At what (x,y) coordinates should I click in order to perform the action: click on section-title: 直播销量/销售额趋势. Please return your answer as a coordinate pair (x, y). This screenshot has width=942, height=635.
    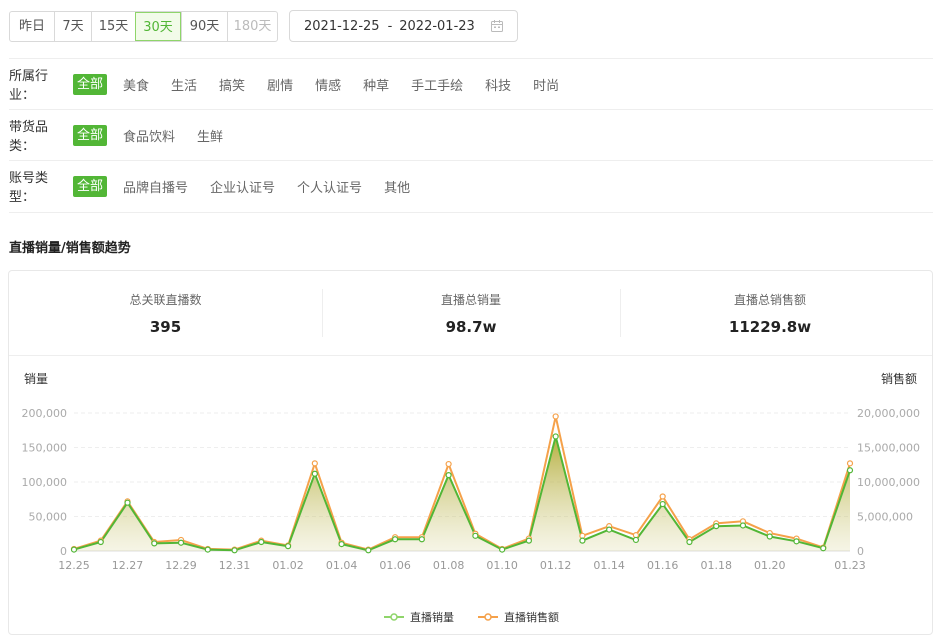
    Looking at the image, I should click on (70, 248).